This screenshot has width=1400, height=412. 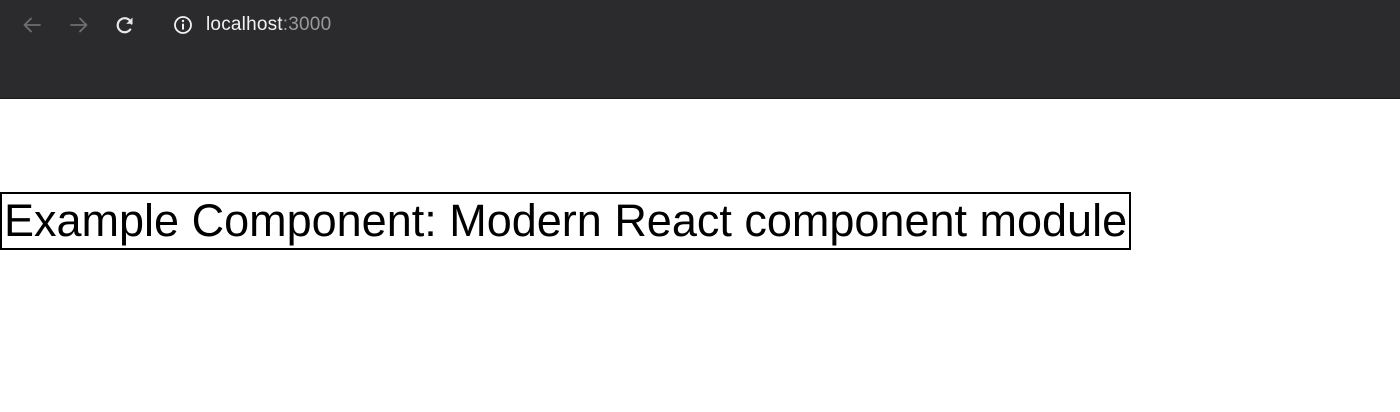 I want to click on back-button, so click(x=32, y=25).